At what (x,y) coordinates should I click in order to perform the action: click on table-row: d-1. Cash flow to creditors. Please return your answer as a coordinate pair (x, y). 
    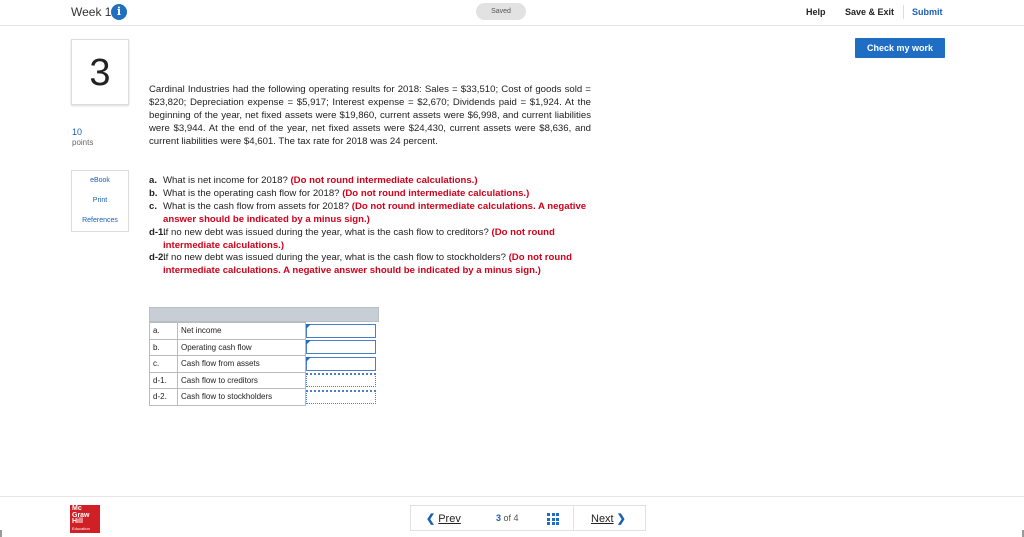
    Looking at the image, I should click on (264, 380).